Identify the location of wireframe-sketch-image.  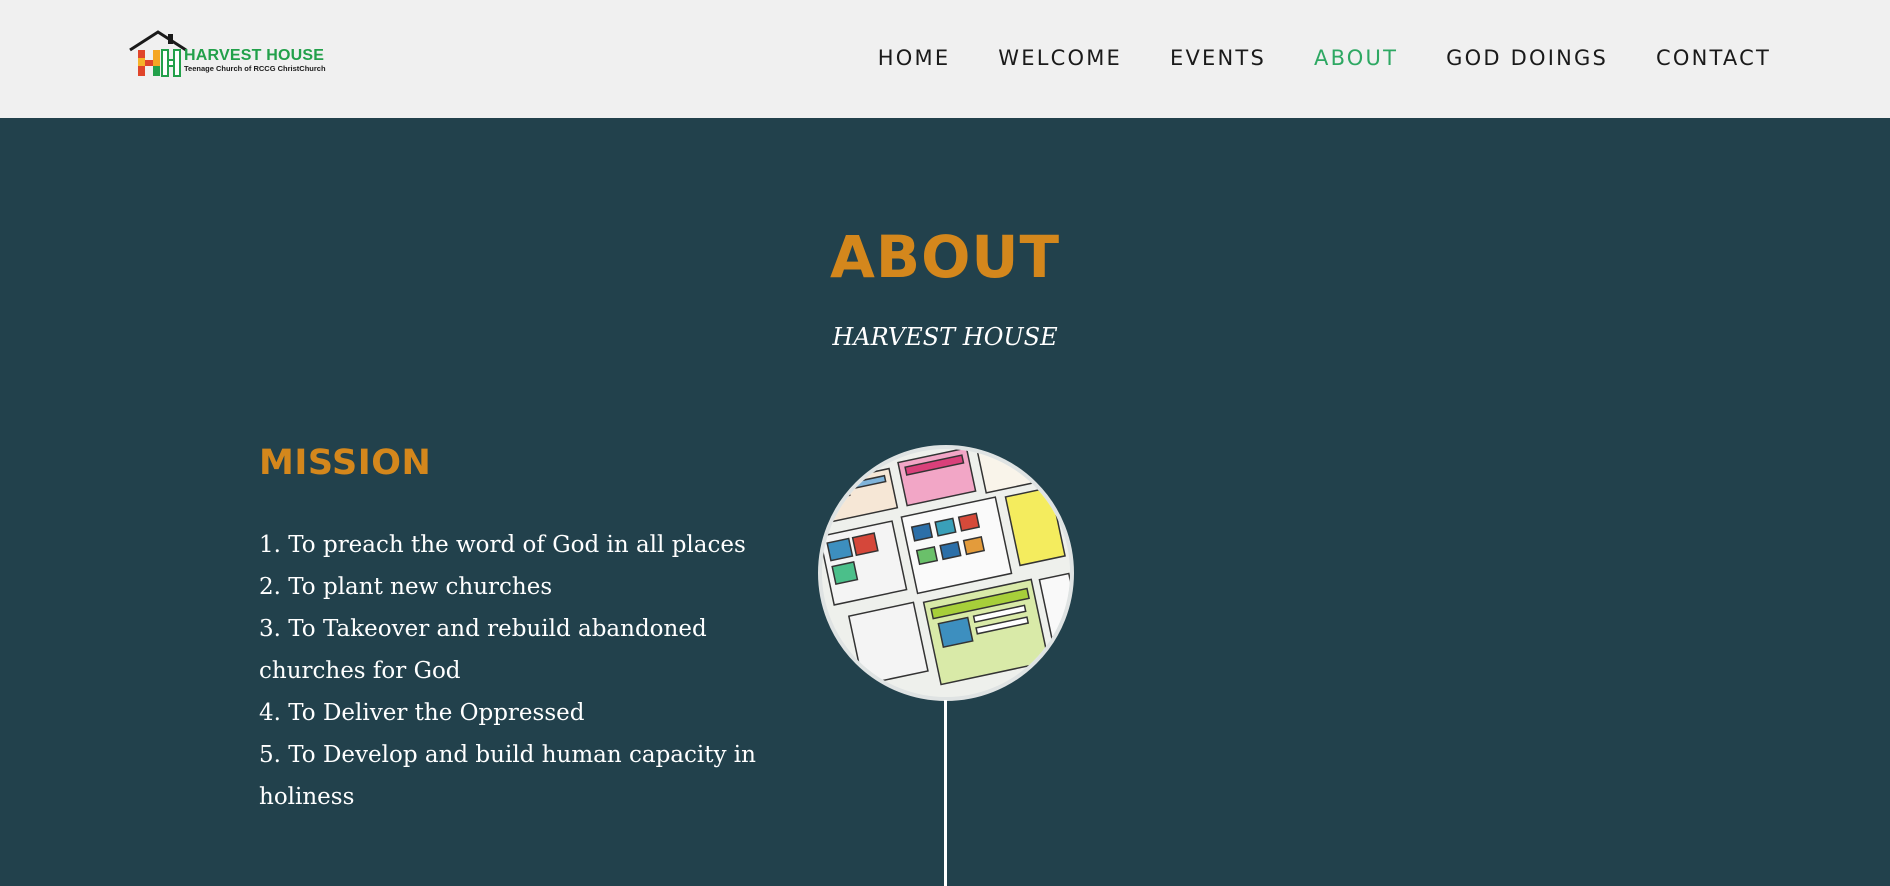
(946, 573).